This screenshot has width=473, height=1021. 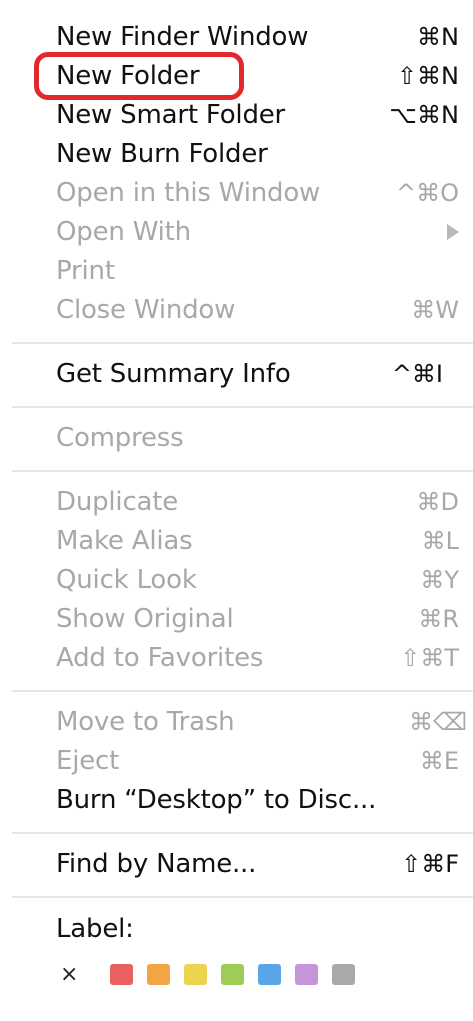 I want to click on menu-item-label: New Smart Folder, so click(x=171, y=115).